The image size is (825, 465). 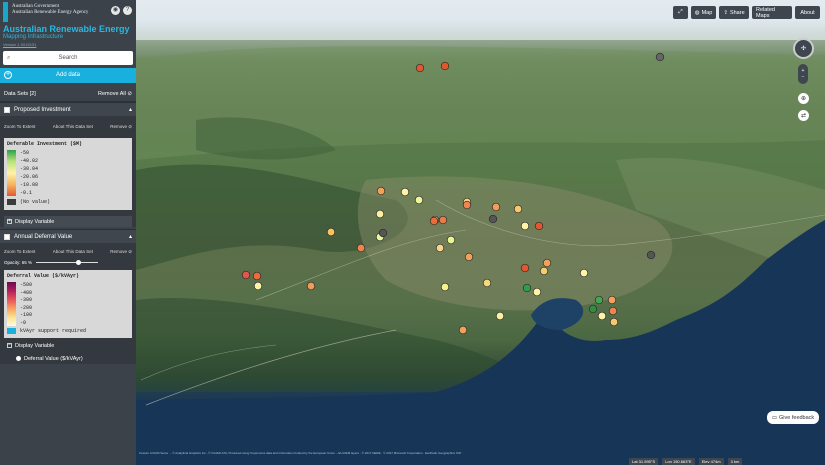 I want to click on opacity-slider-handle, so click(x=79, y=262).